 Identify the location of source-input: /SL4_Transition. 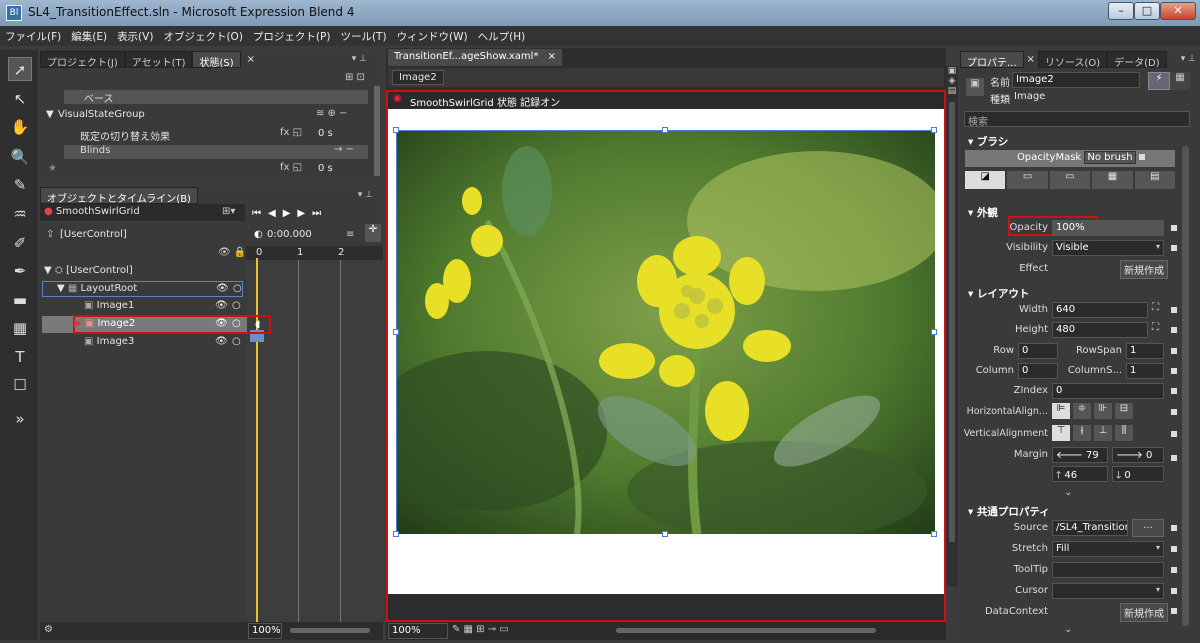
(1090, 528).